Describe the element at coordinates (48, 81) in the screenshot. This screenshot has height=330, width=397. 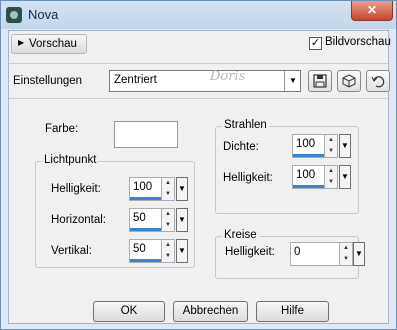
I see `settings-label: Einstellungen` at that location.